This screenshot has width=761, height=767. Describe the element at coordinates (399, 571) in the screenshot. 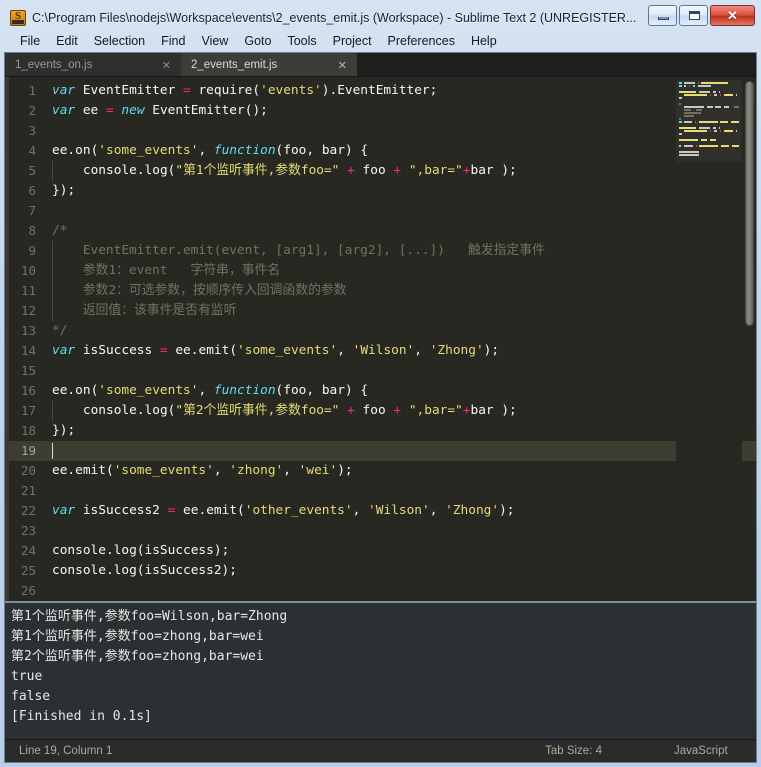

I see `code-line: console.log(isSuccess2);` at that location.